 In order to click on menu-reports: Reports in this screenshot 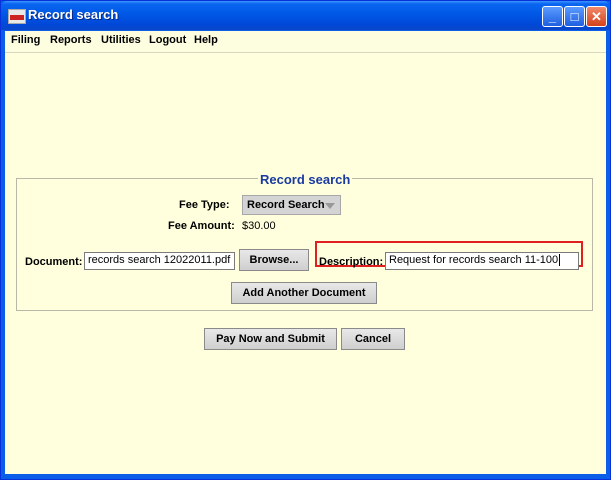, I will do `click(71, 40)`.